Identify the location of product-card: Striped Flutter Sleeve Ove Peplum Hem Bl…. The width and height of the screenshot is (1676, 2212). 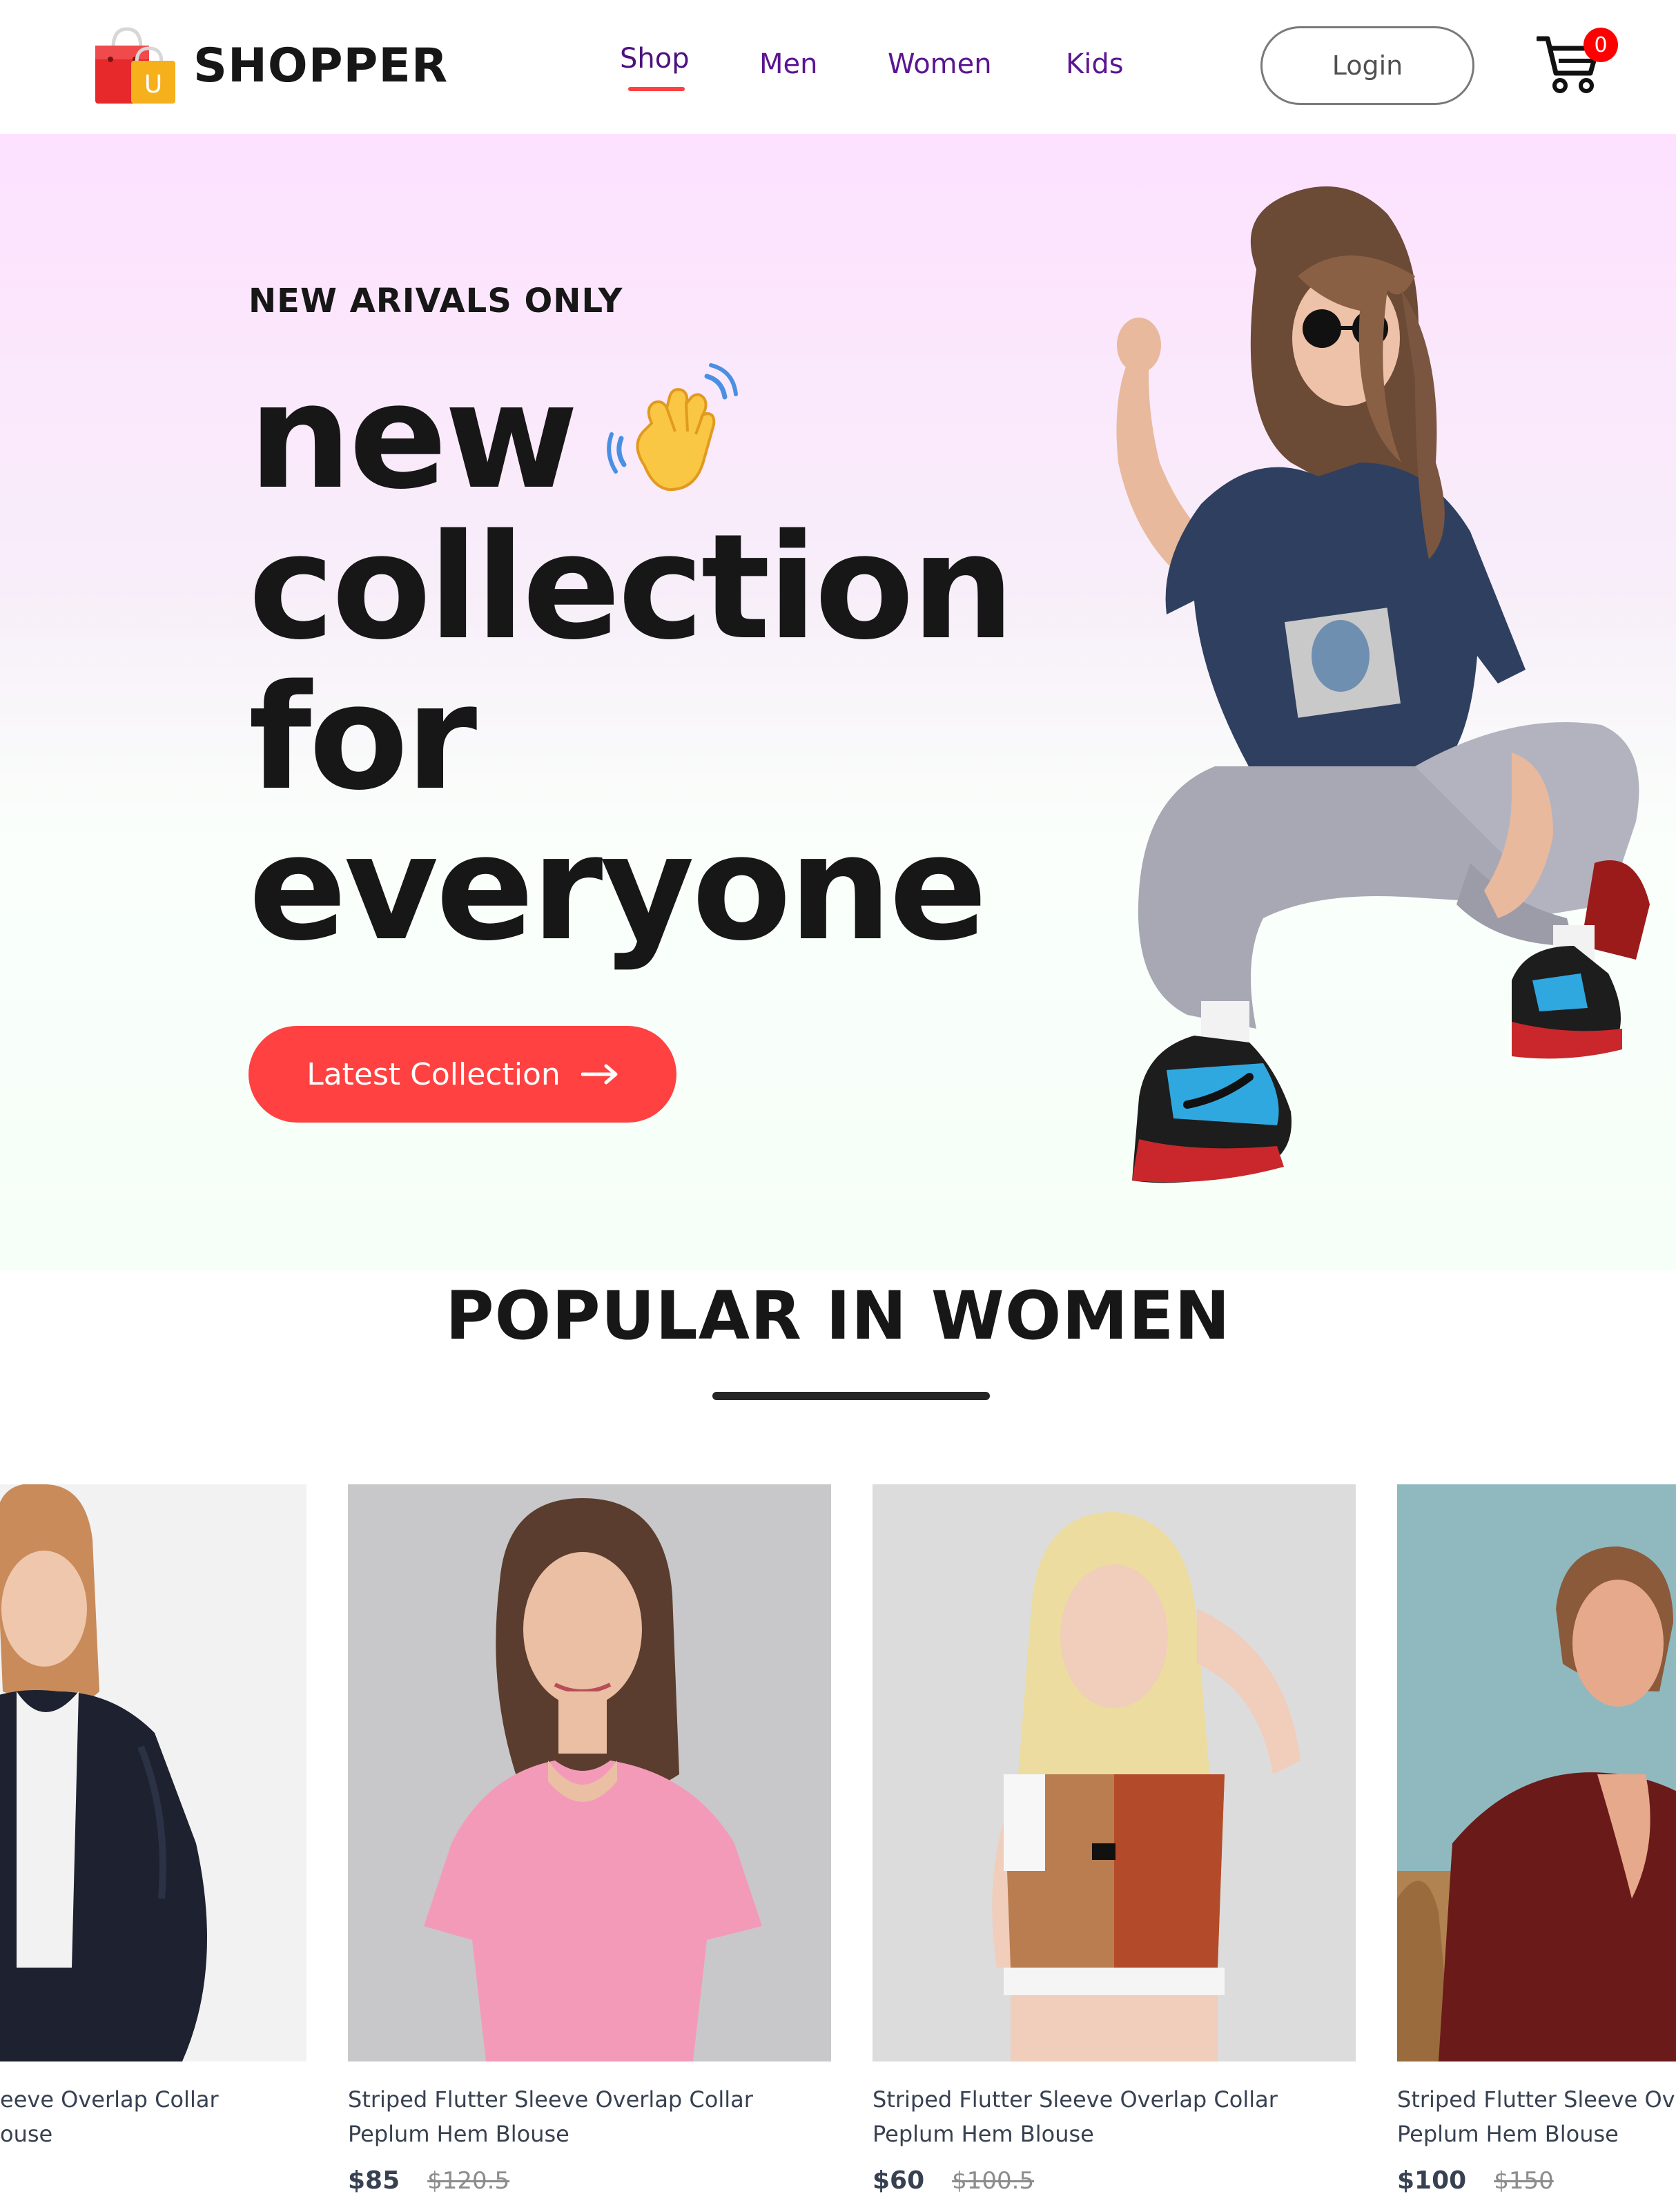
(1536, 1840).